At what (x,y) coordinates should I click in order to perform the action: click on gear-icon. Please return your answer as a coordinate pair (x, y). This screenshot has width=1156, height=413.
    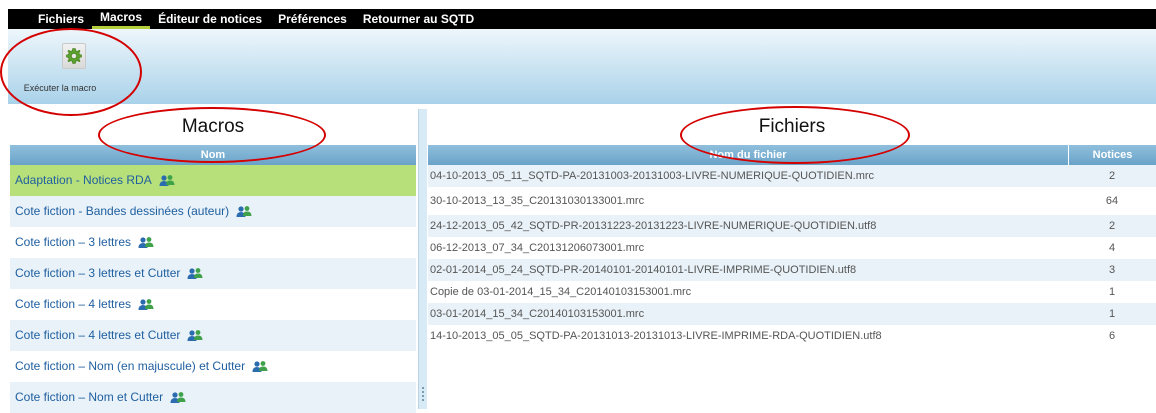
    Looking at the image, I should click on (74, 56).